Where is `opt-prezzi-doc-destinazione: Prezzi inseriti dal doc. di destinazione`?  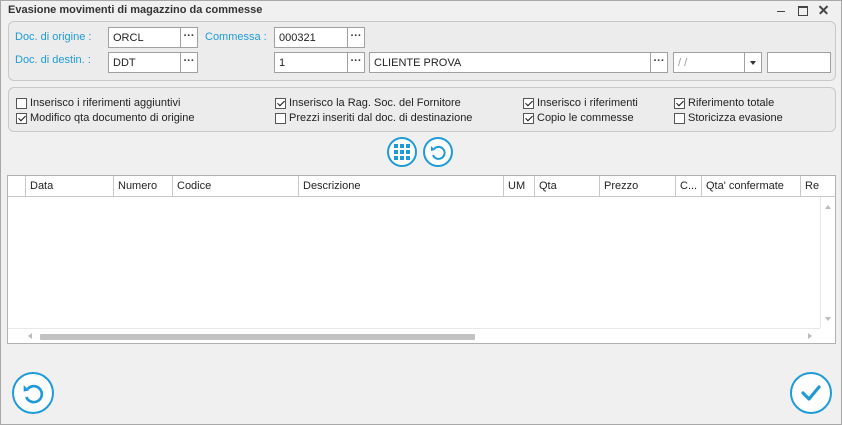 opt-prezzi-doc-destinazione: Prezzi inseriti dal doc. di destinazione is located at coordinates (373, 118).